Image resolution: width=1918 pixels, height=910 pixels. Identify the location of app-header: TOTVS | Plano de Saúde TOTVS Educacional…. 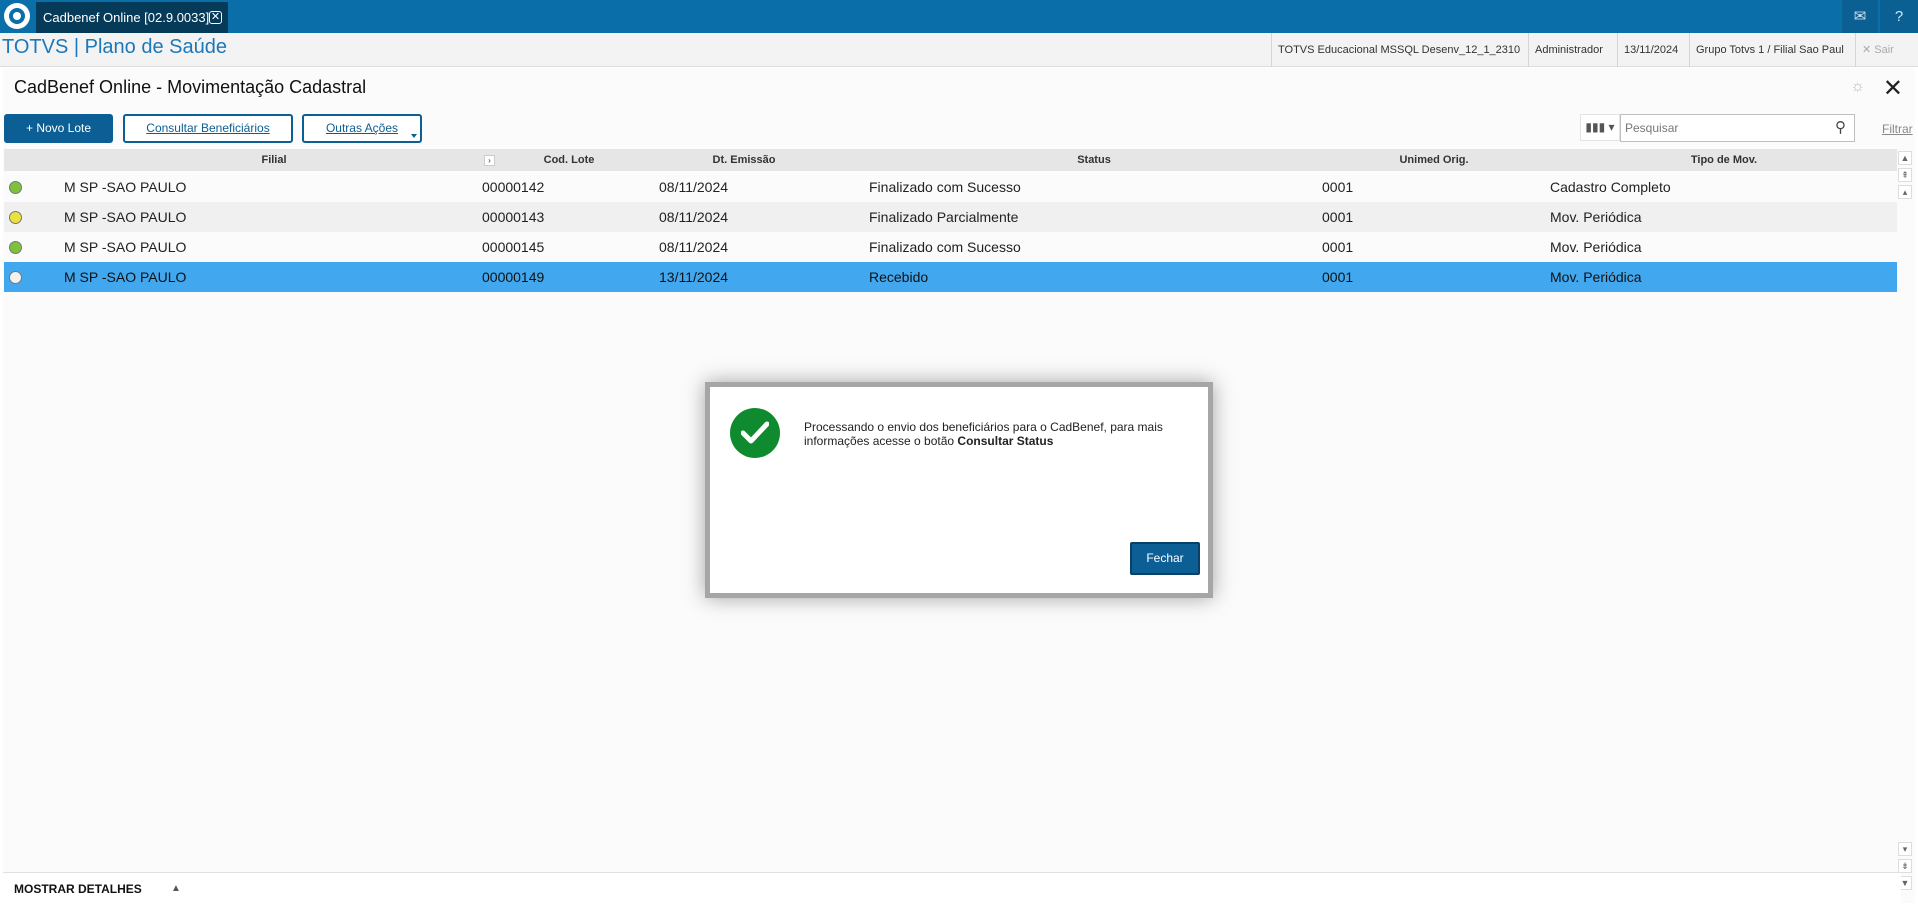
(959, 50).